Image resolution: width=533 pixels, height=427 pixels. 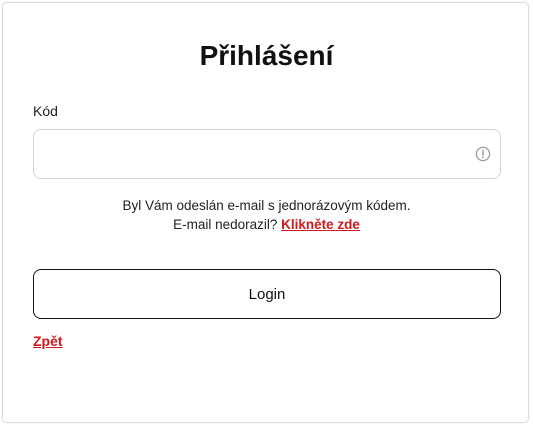 I want to click on back-link: Zpět, so click(x=48, y=341).